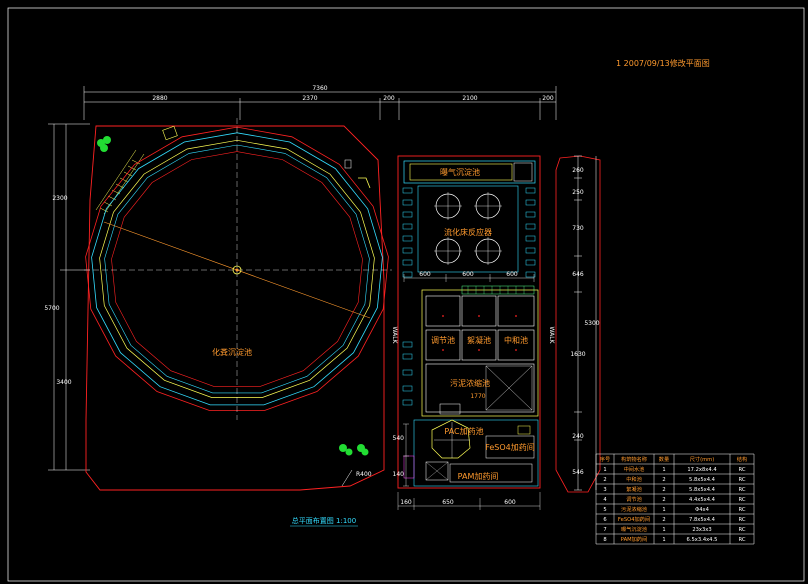 The image size is (808, 584). Describe the element at coordinates (364, 474) in the screenshot. I see `radius-label: R400` at that location.